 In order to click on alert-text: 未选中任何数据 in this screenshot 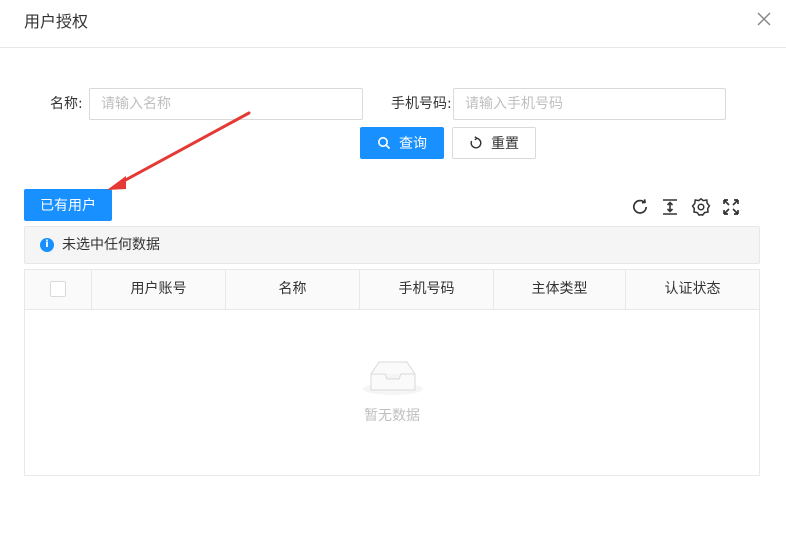, I will do `click(111, 245)`.